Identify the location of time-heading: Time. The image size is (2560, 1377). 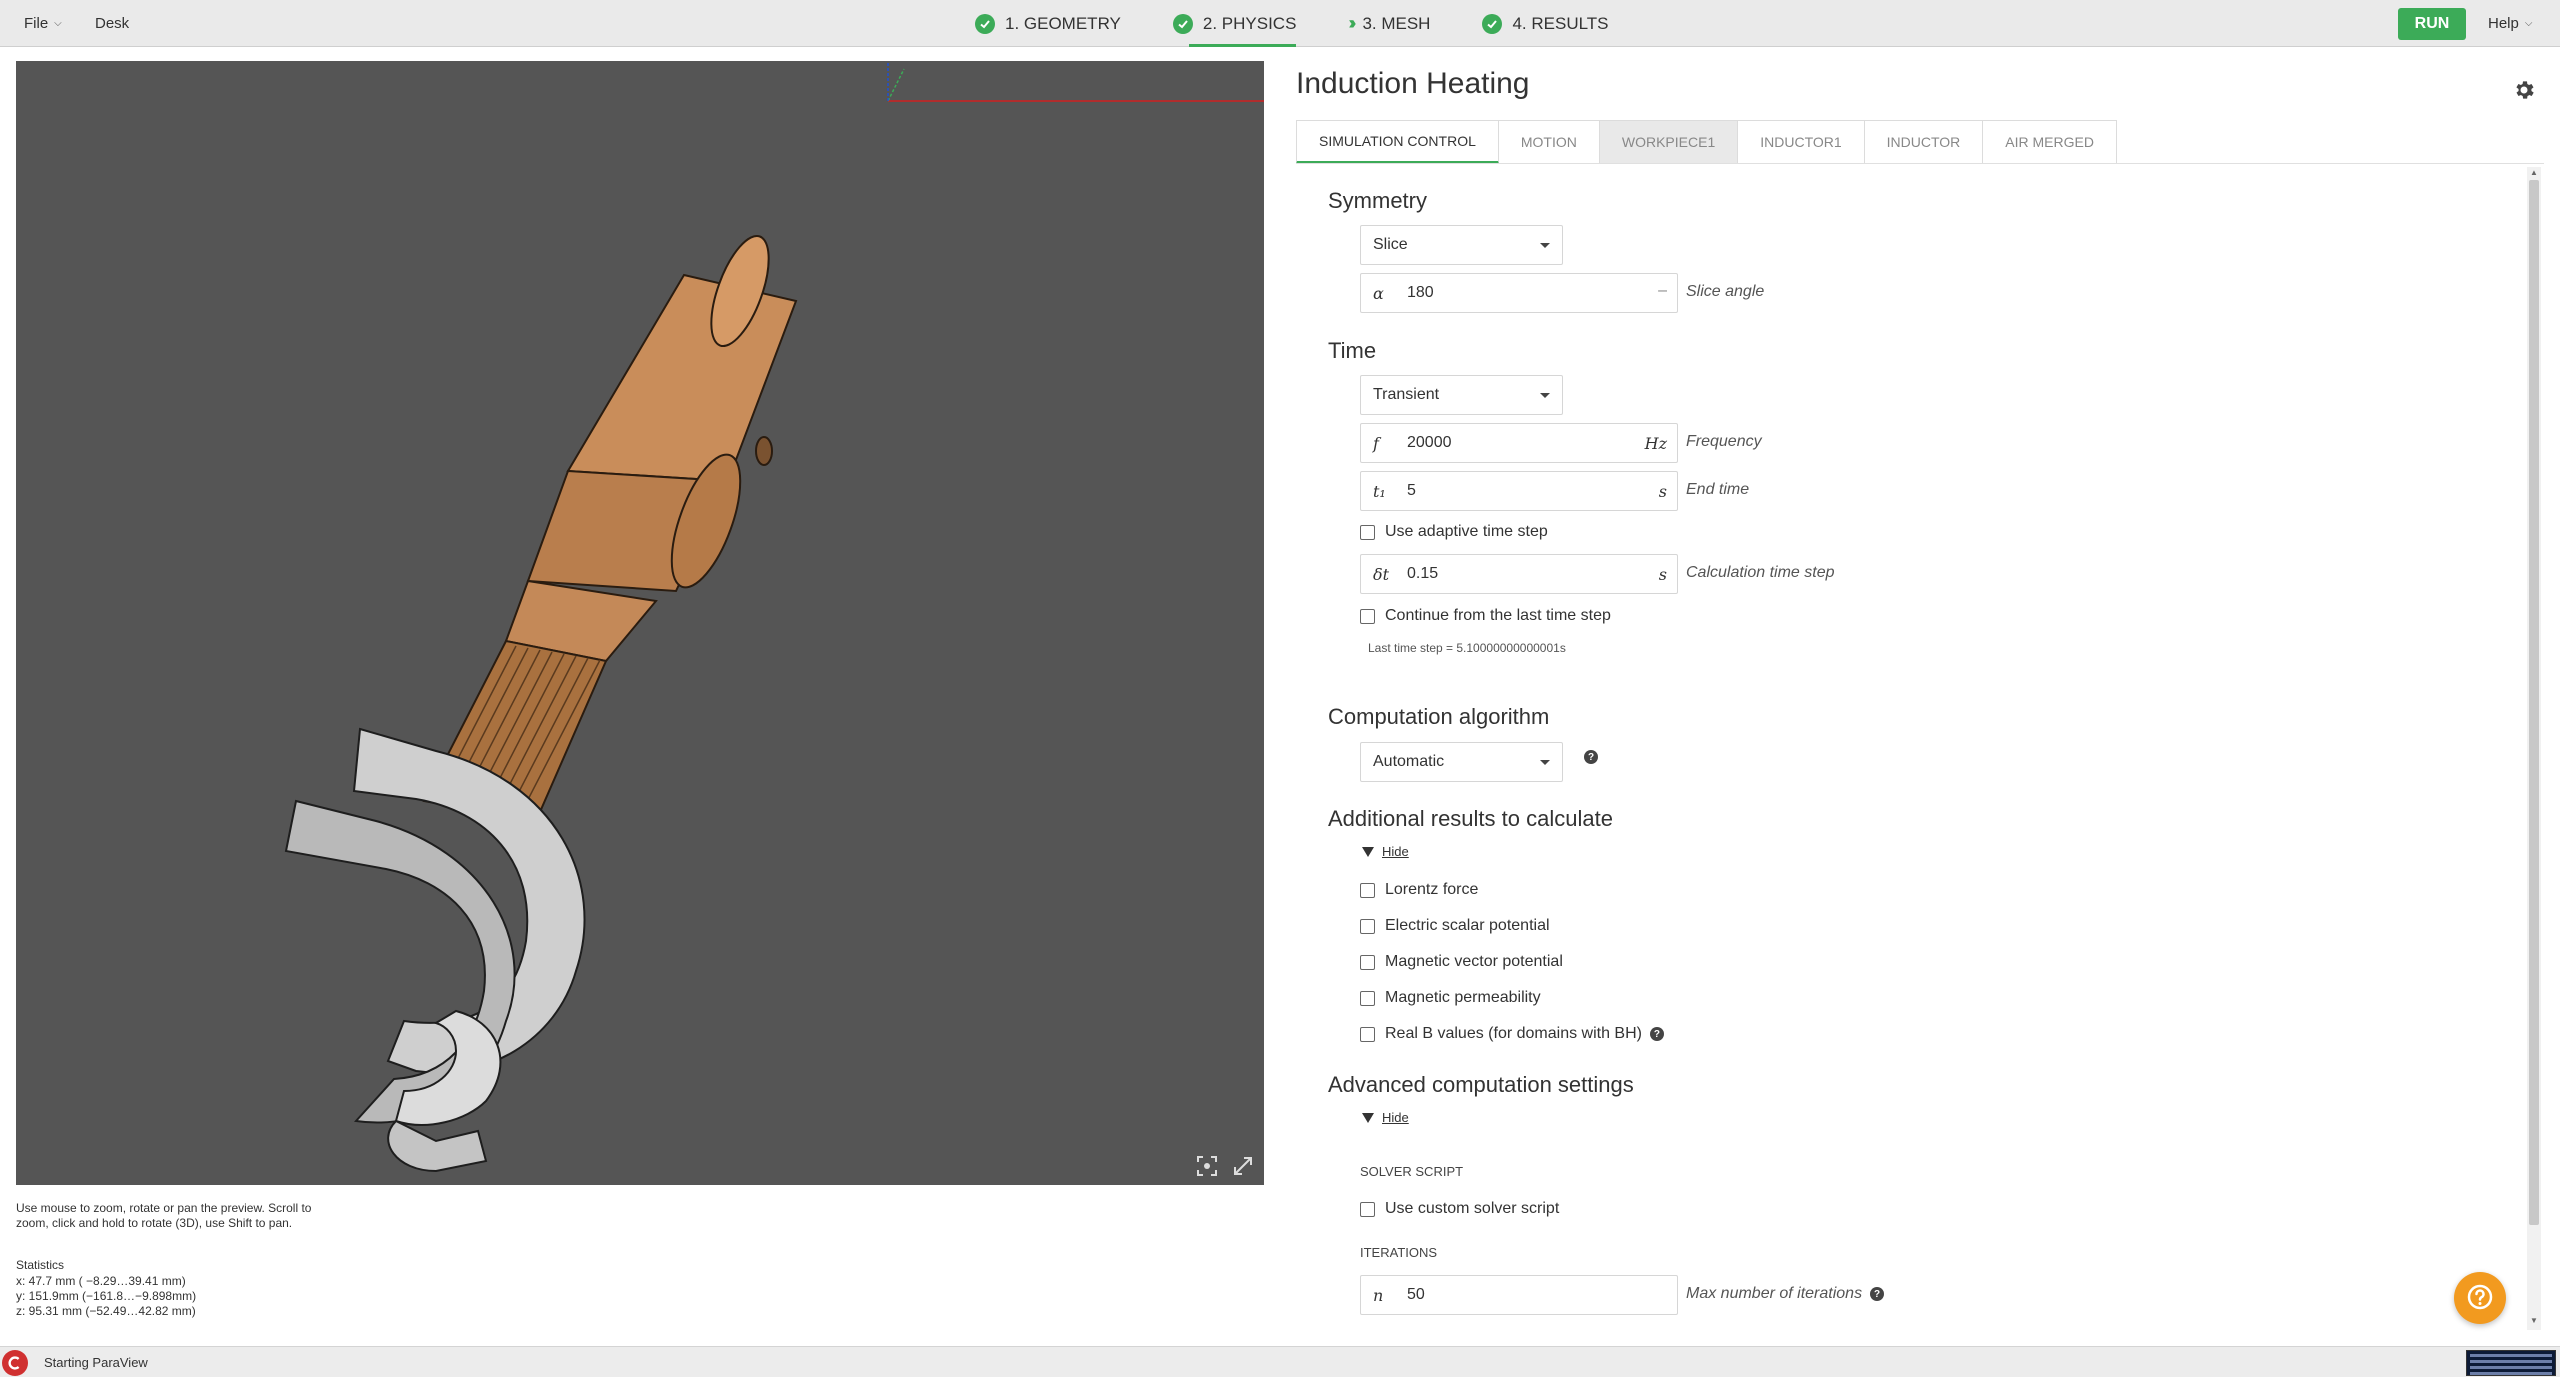
(1352, 350).